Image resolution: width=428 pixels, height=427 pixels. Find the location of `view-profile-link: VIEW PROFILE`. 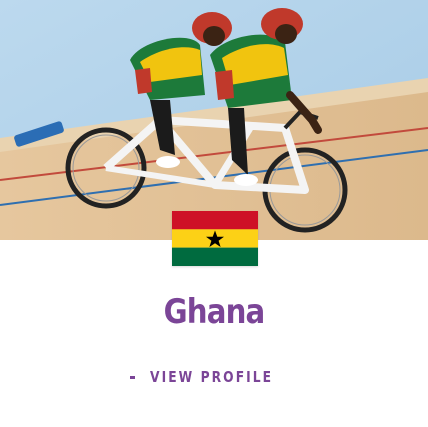

view-profile-link: VIEW PROFILE is located at coordinates (215, 377).